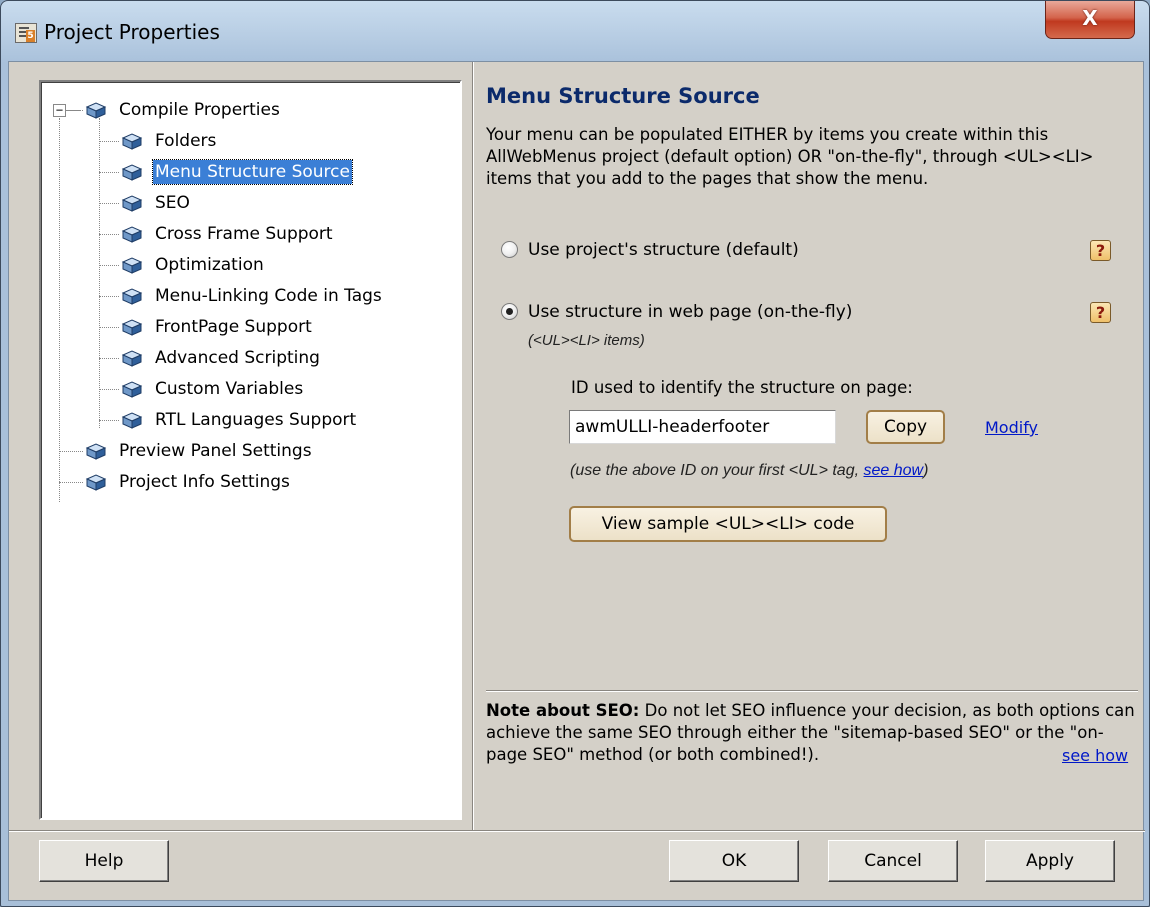 The height and width of the screenshot is (907, 1150). I want to click on help-button: Help, so click(104, 861).